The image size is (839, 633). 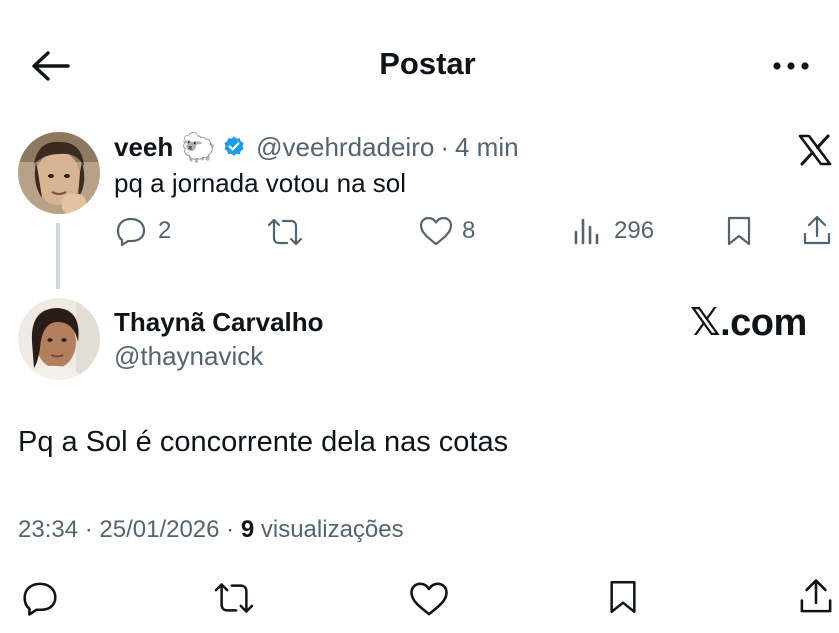 What do you see at coordinates (247, 529) in the screenshot?
I see `views-count: 9` at bounding box center [247, 529].